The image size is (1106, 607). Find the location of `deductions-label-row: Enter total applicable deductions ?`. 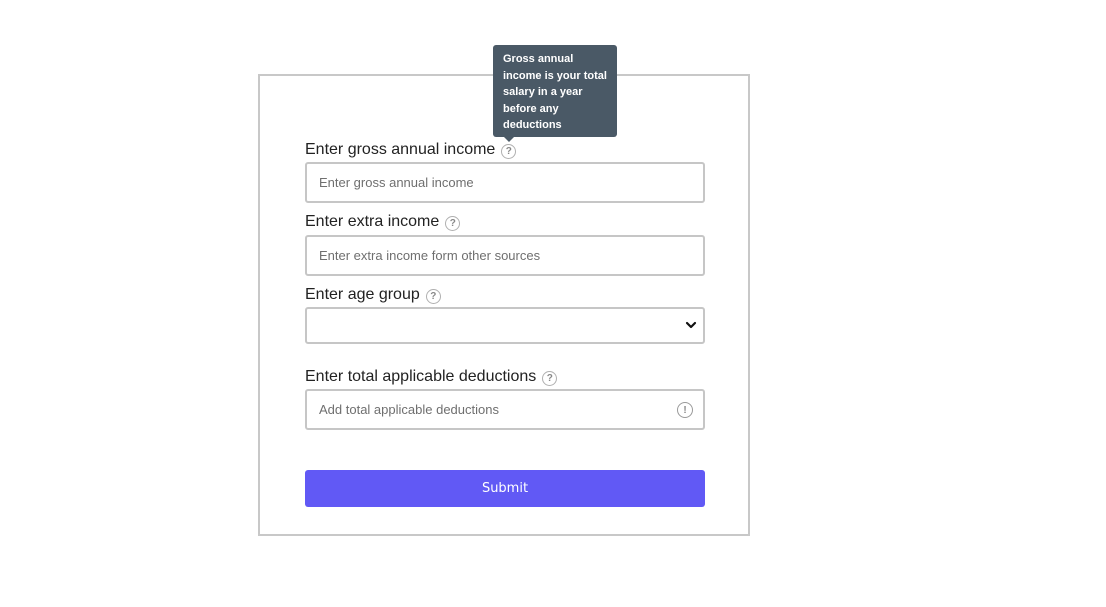

deductions-label-row: Enter total applicable deductions ? is located at coordinates (431, 377).